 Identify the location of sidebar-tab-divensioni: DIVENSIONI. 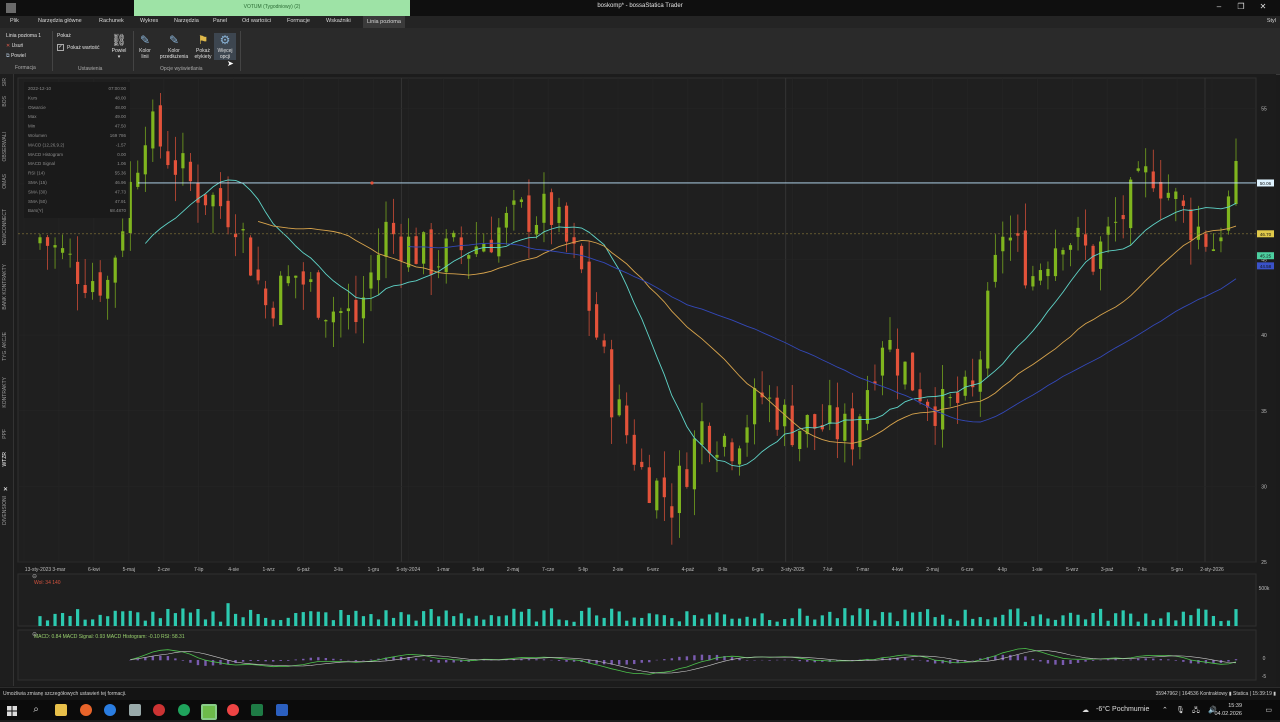
(5, 510).